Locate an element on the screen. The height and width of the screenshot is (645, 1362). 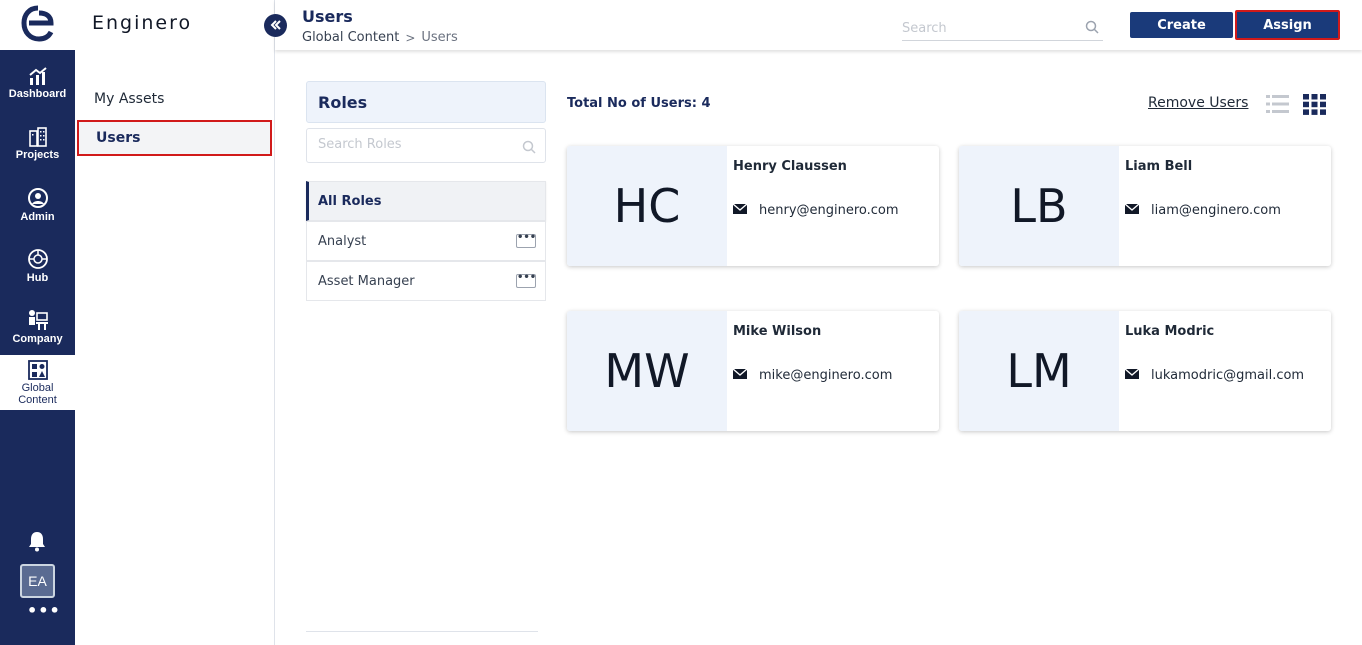
sidebar-item-my-assets: My Assets is located at coordinates (174, 99).